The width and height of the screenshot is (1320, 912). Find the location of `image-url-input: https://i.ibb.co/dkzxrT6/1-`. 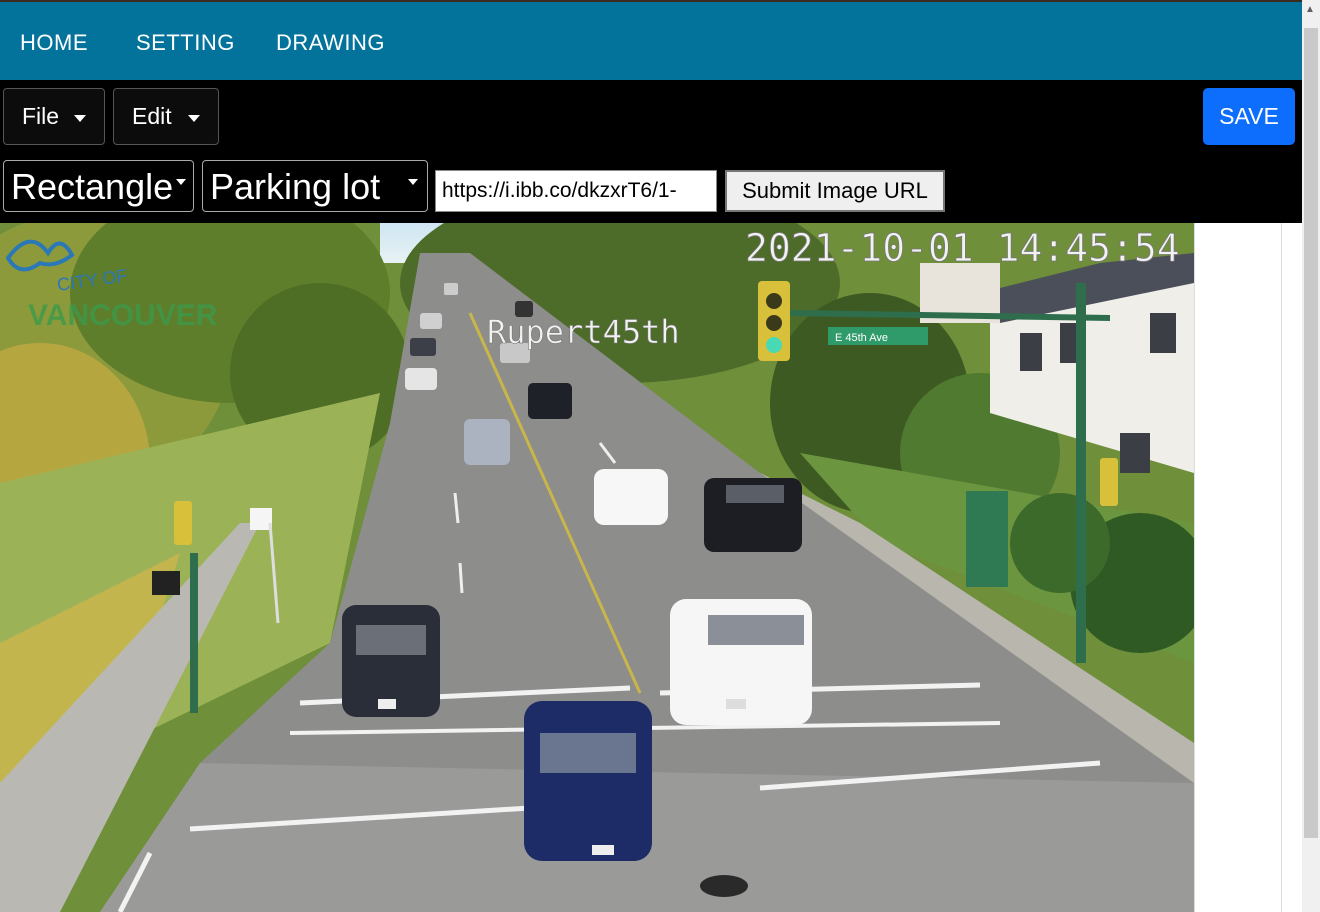

image-url-input: https://i.ibb.co/dkzxrT6/1- is located at coordinates (576, 191).